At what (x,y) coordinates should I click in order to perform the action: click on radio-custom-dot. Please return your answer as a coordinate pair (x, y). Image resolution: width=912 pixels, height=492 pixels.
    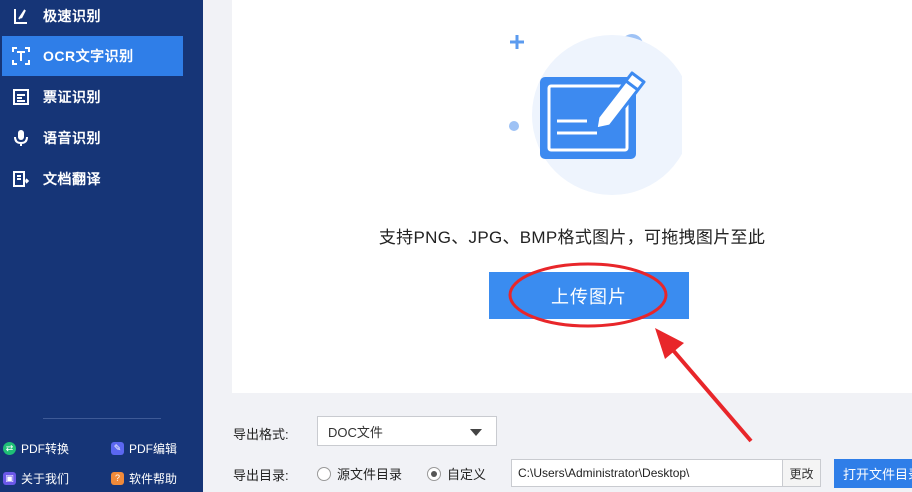
    Looking at the image, I should click on (434, 473).